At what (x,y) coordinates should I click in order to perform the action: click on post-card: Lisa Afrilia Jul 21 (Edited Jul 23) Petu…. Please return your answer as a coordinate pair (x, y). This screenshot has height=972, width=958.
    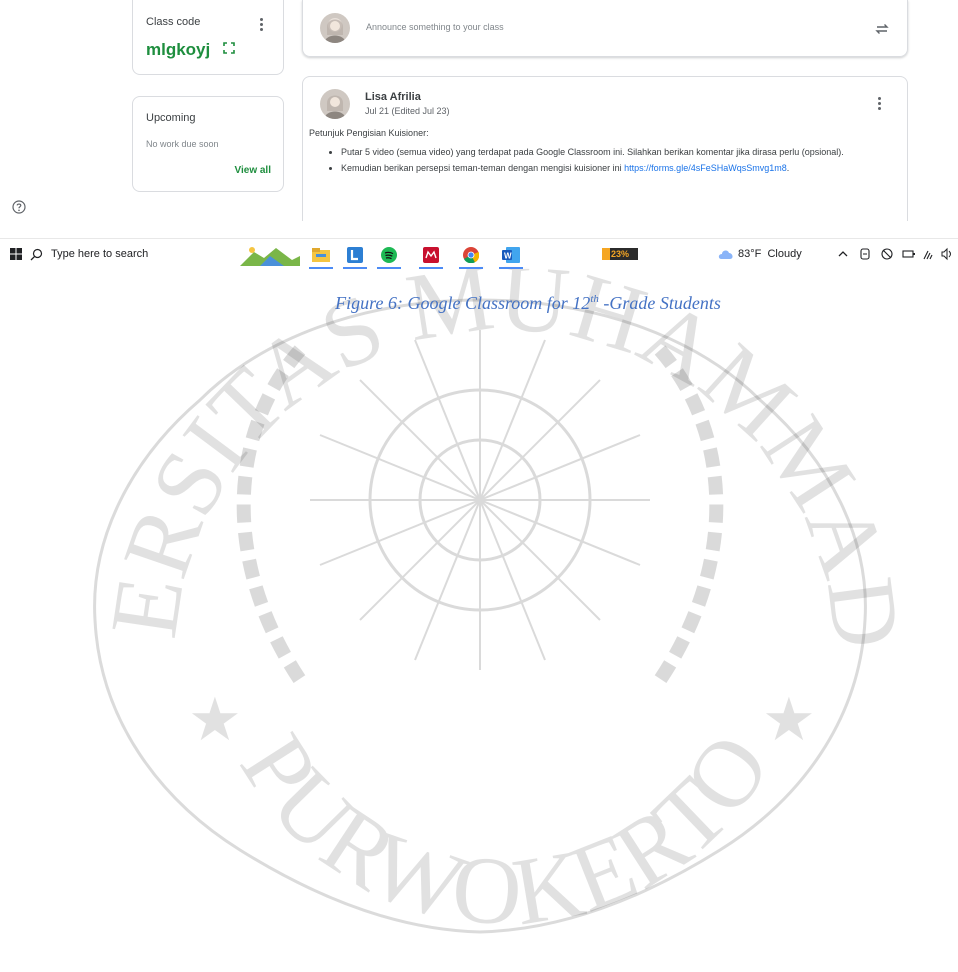
    Looking at the image, I should click on (605, 148).